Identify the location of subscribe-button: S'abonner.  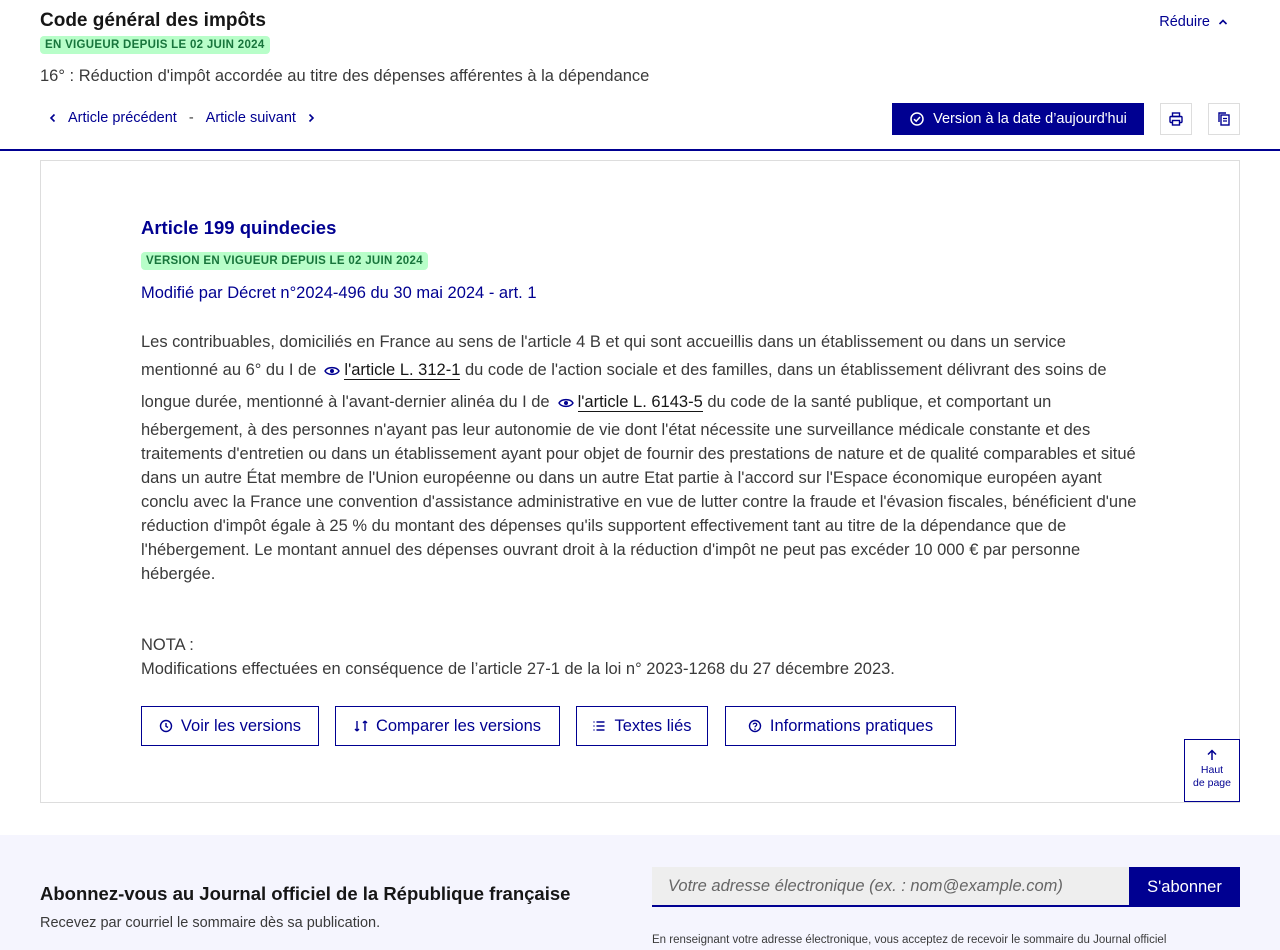
(1184, 887).